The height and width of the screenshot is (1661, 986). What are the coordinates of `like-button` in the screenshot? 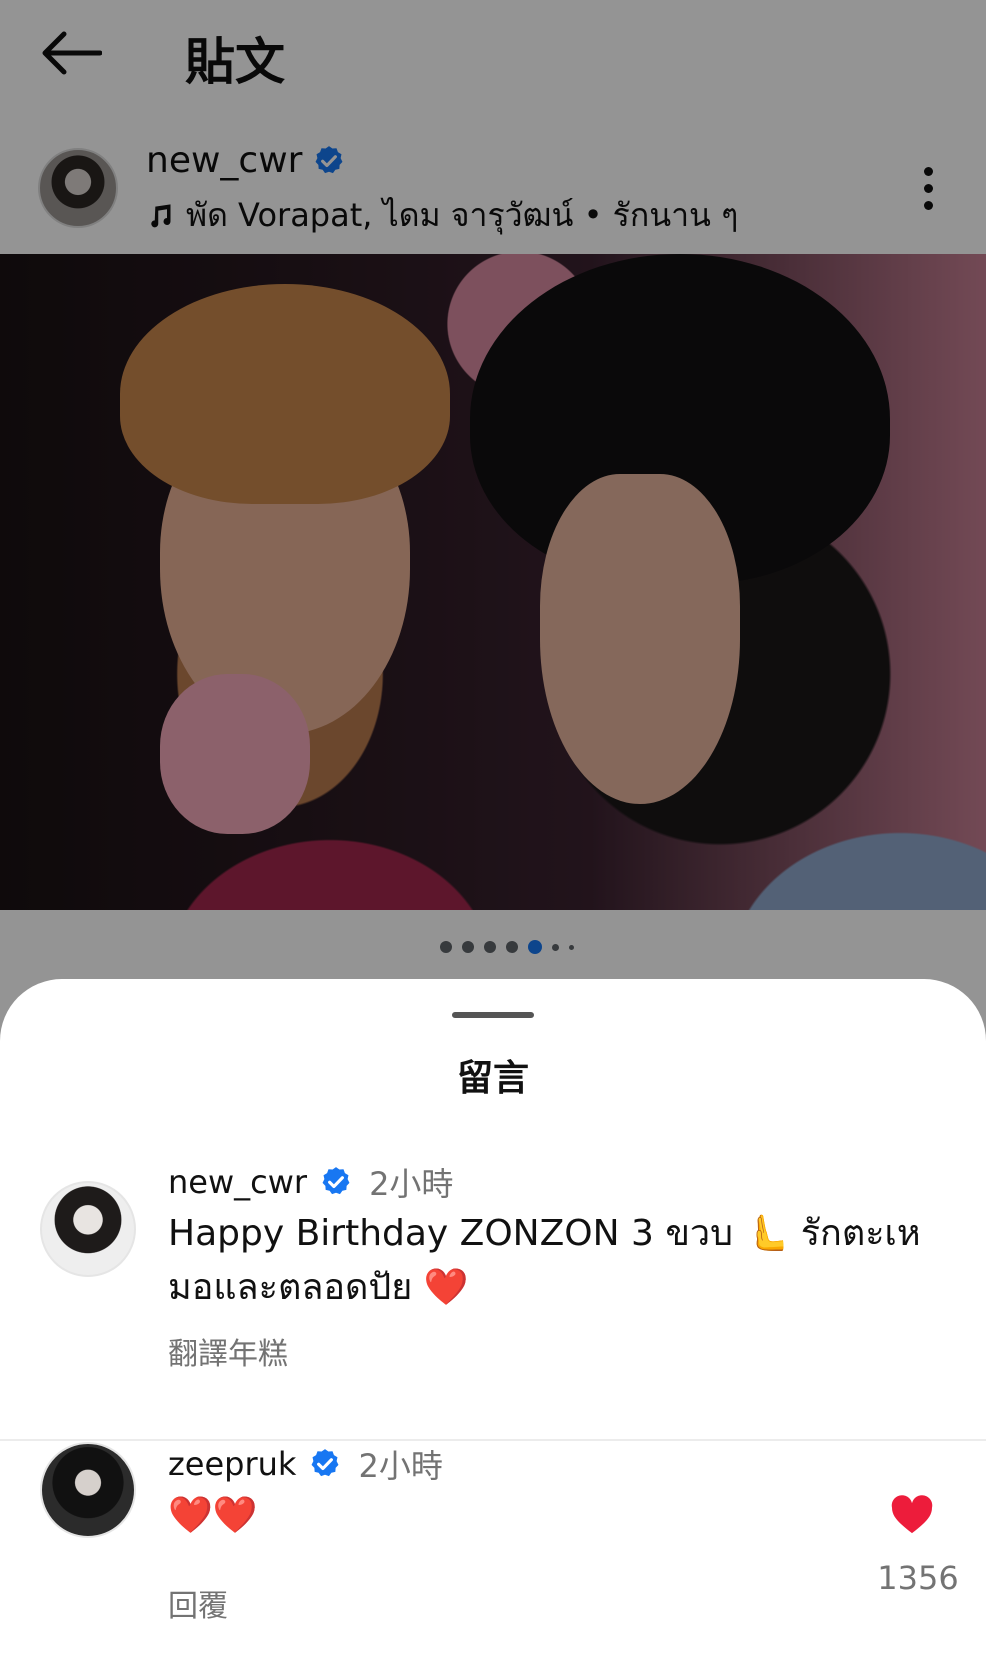 It's located at (912, 1517).